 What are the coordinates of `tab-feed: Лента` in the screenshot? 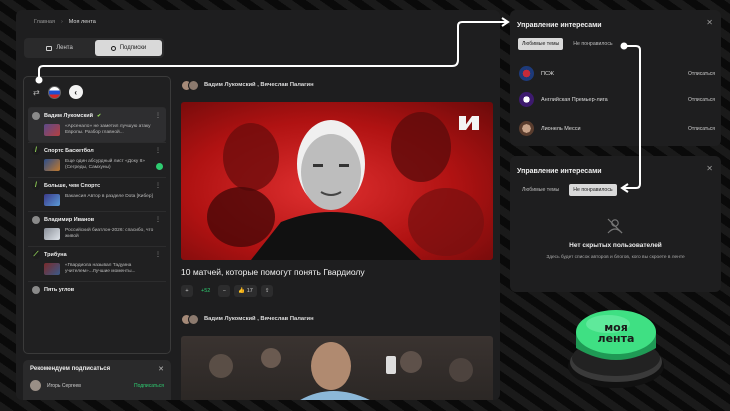 It's located at (59, 48).